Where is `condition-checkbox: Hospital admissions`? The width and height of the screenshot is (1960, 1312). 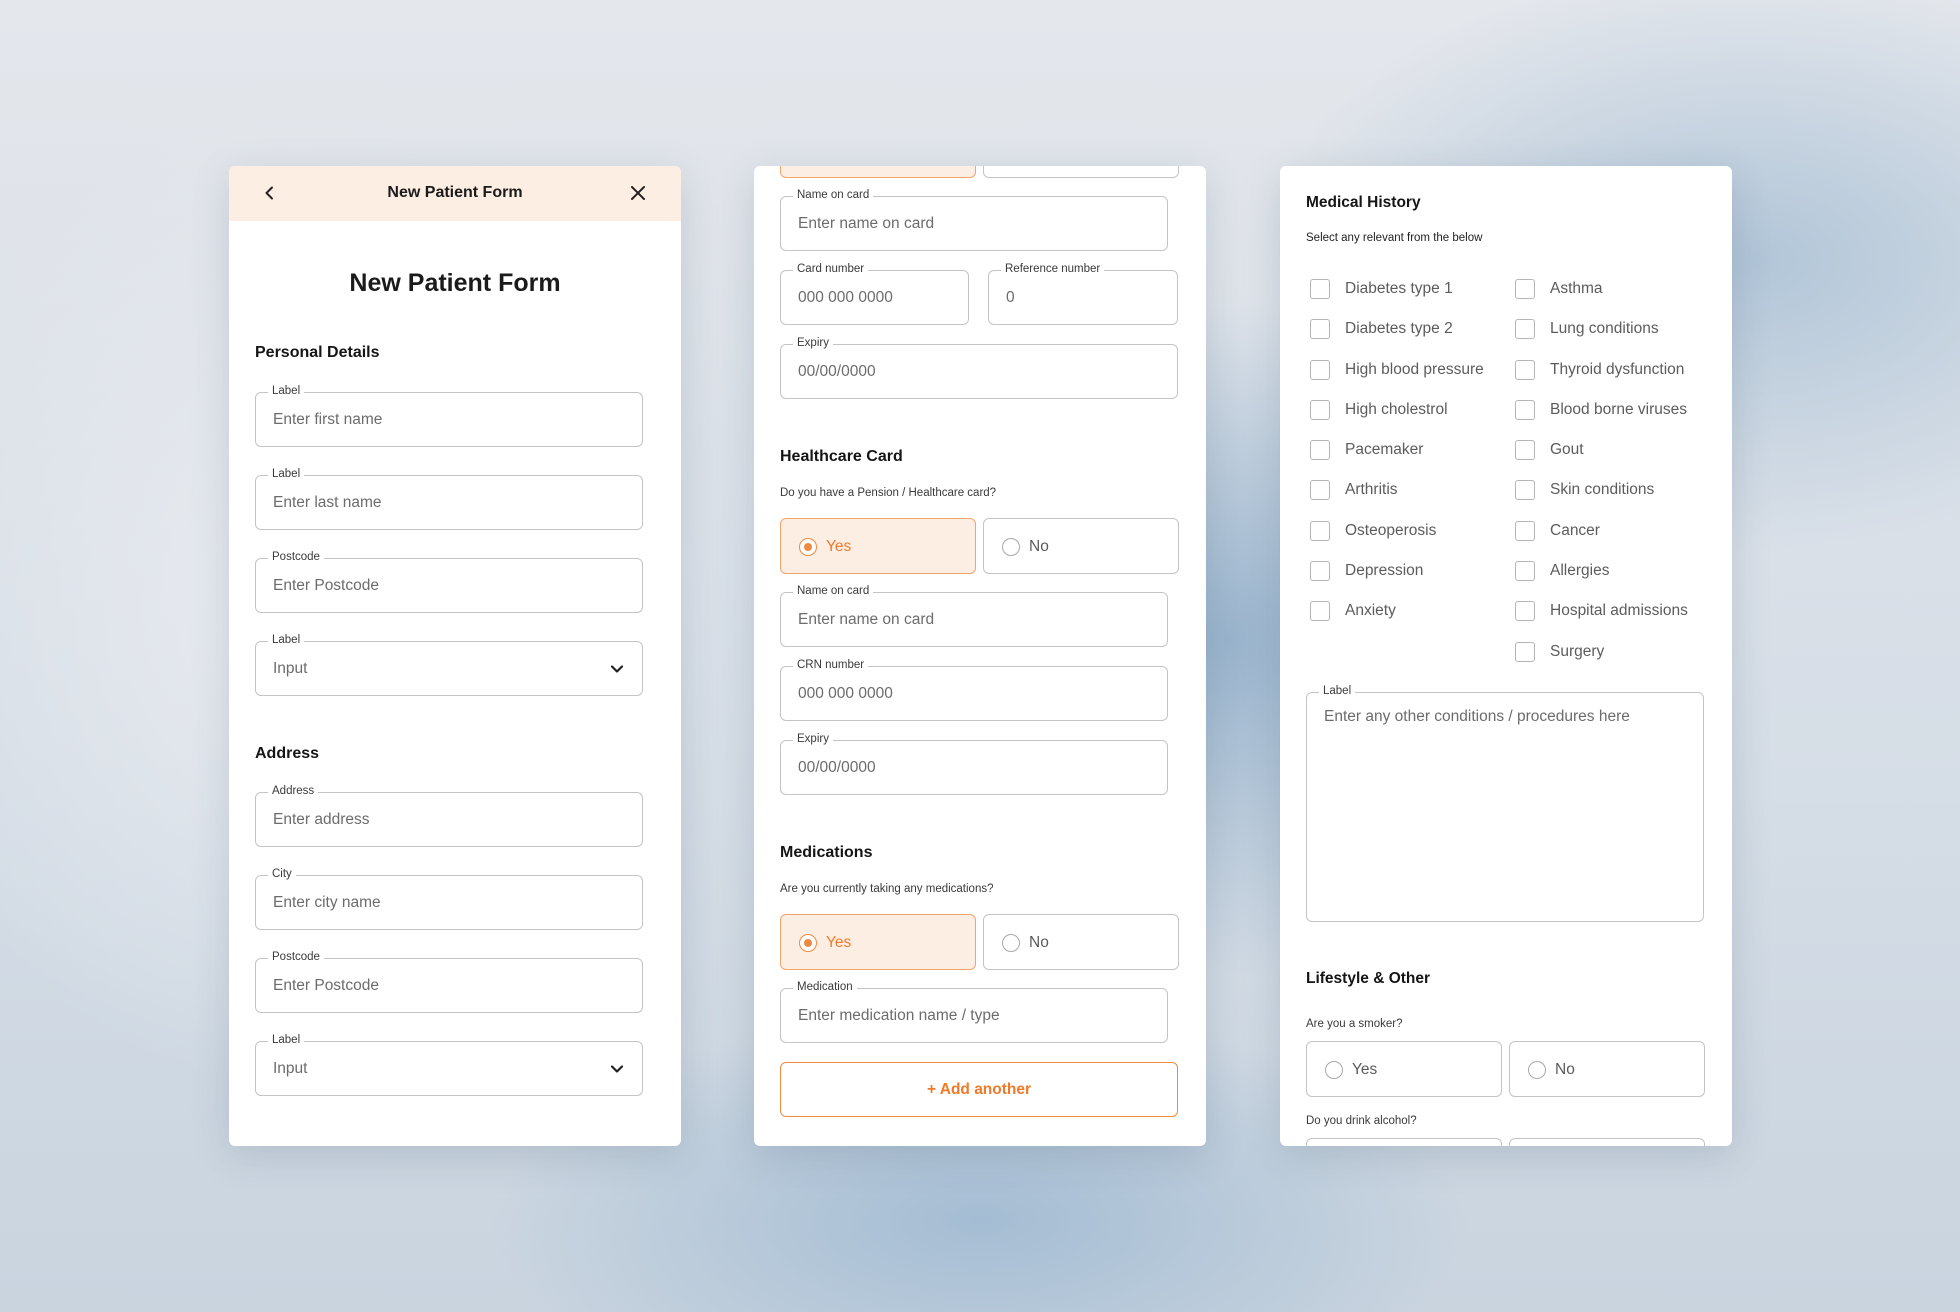 condition-checkbox: Hospital admissions is located at coordinates (1601, 611).